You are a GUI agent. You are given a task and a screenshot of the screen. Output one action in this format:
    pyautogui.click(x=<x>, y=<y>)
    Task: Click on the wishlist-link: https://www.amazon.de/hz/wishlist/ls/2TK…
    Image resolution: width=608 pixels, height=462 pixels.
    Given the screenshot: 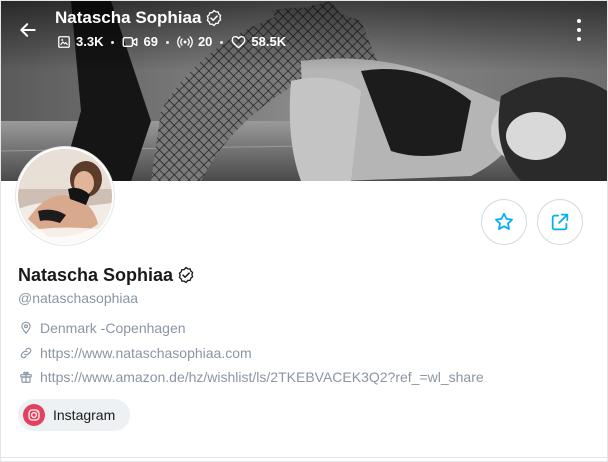 What is the action you would take?
    pyautogui.click(x=262, y=377)
    